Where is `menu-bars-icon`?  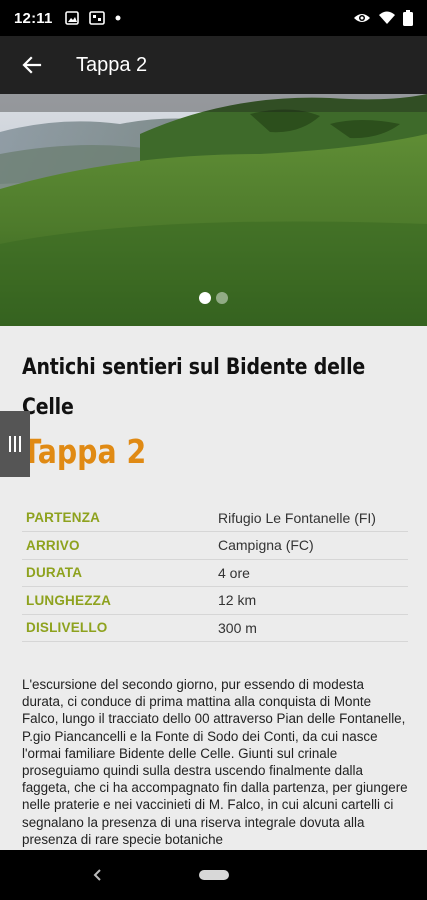 menu-bars-icon is located at coordinates (10, 444).